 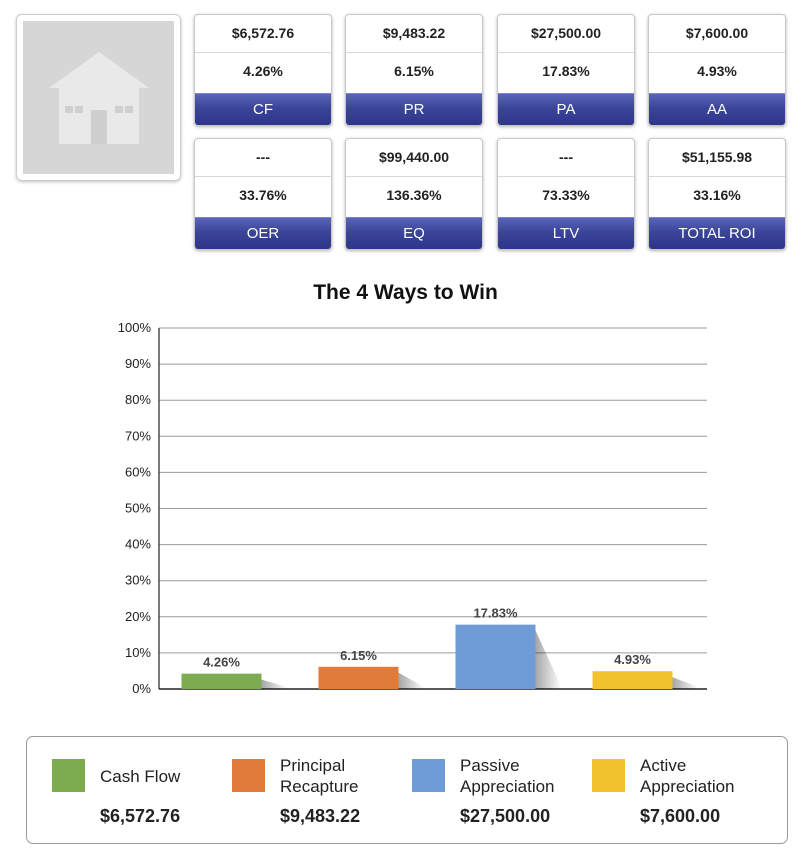 What do you see at coordinates (138, 652) in the screenshot?
I see `y-tick-label: 10%` at bounding box center [138, 652].